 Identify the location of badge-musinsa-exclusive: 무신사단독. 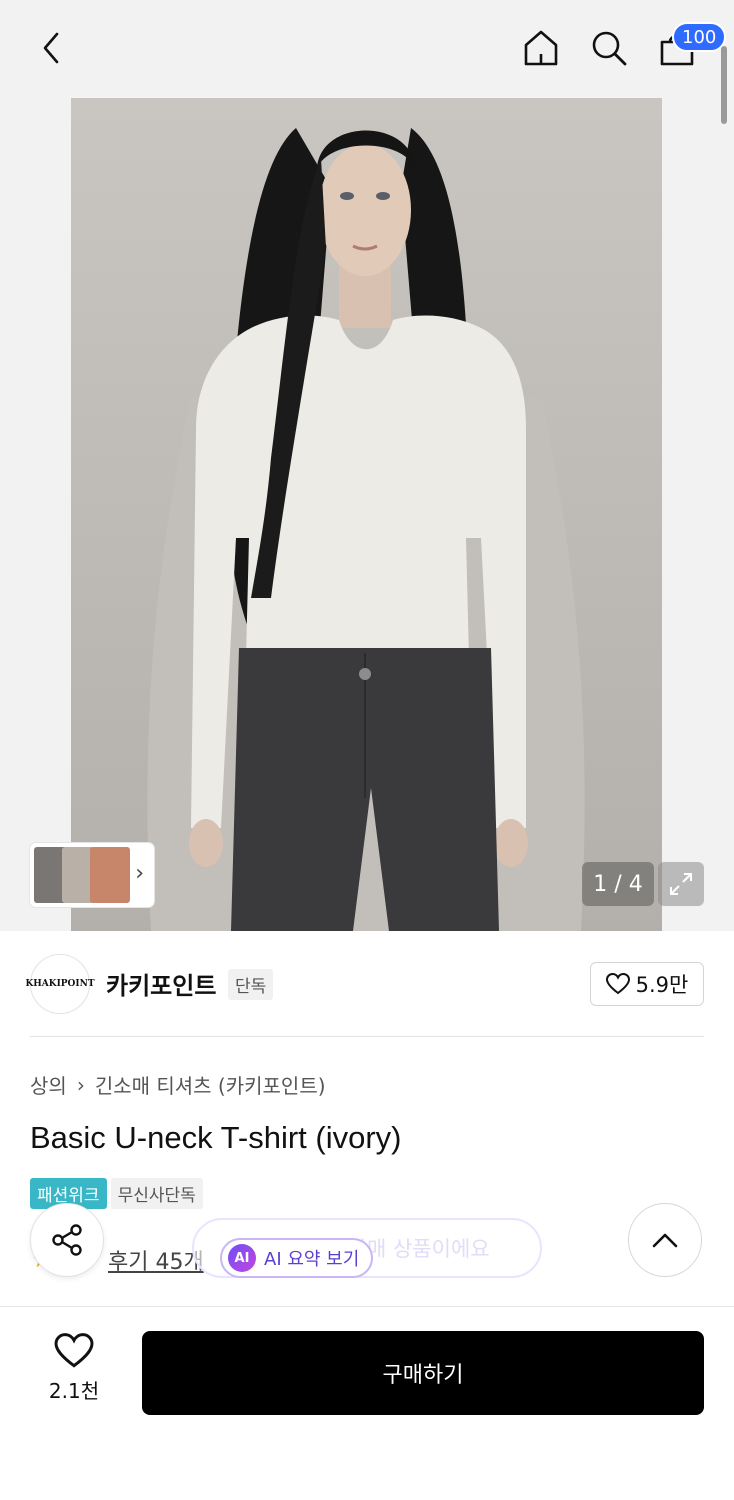
(156, 1193).